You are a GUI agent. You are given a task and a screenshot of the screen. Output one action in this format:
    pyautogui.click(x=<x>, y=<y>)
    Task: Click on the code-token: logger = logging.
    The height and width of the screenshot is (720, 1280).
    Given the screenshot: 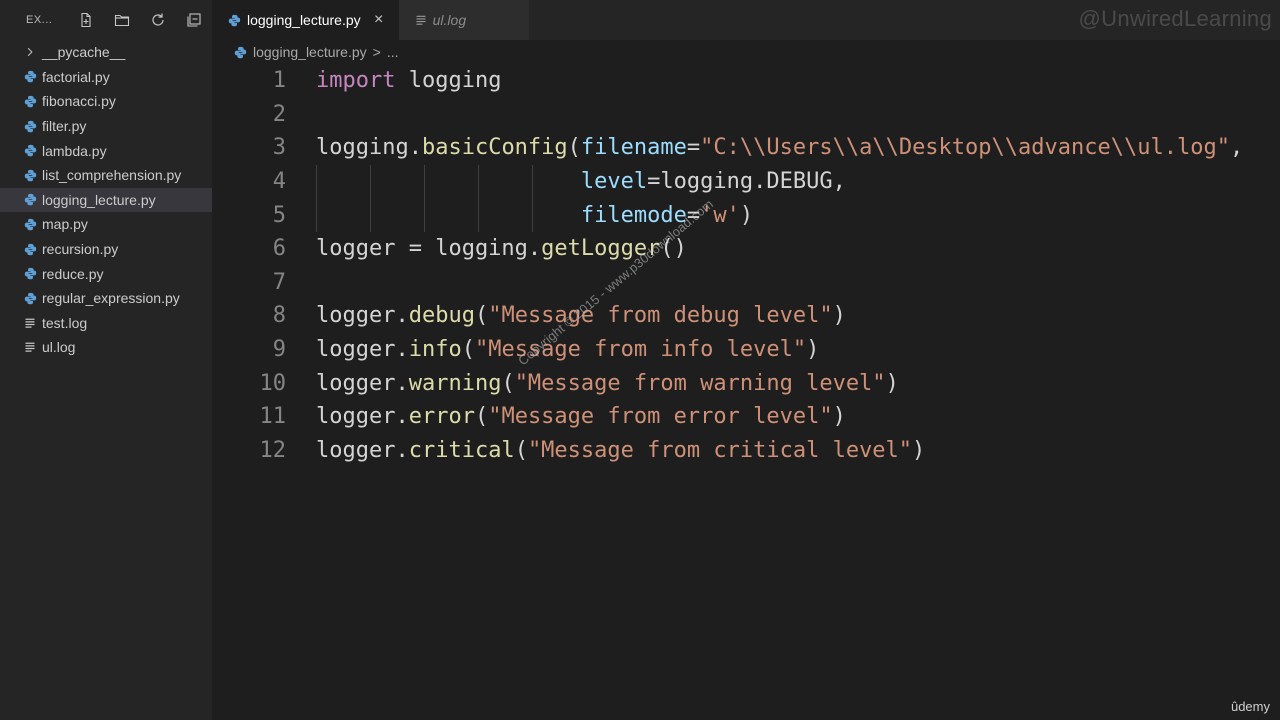 What is the action you would take?
    pyautogui.click(x=429, y=249)
    